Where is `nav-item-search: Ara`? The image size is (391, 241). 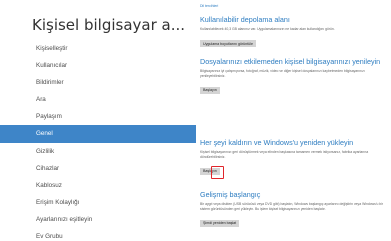
nav-item-search: Ara is located at coordinates (98, 99).